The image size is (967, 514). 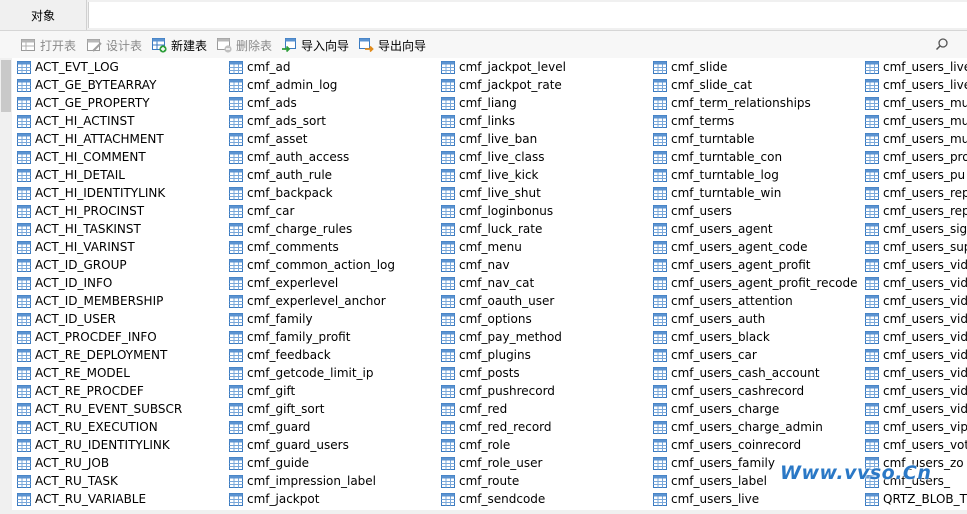 What do you see at coordinates (81, 157) in the screenshot?
I see `table-list-item: ACT_HI_COMMENT` at bounding box center [81, 157].